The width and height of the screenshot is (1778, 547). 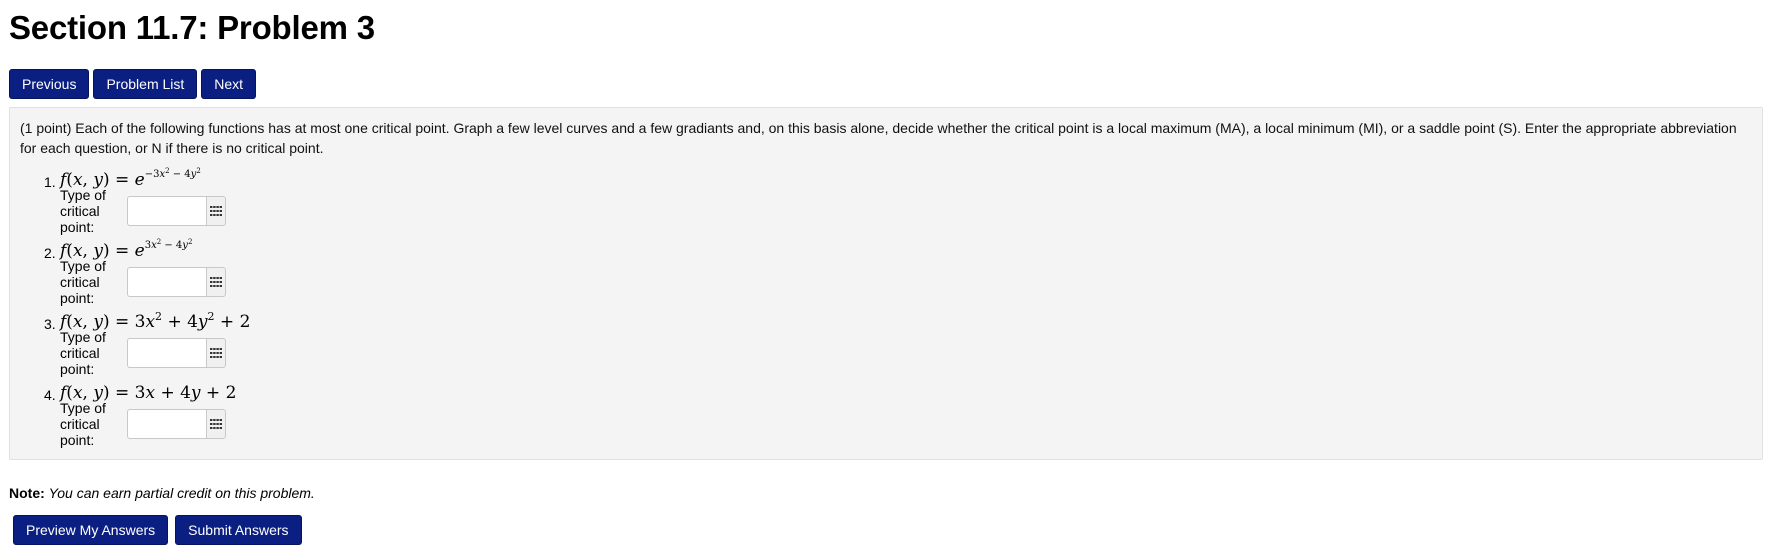 What do you see at coordinates (192, 27) in the screenshot?
I see `page-title: Section 11.7: Problem 3` at bounding box center [192, 27].